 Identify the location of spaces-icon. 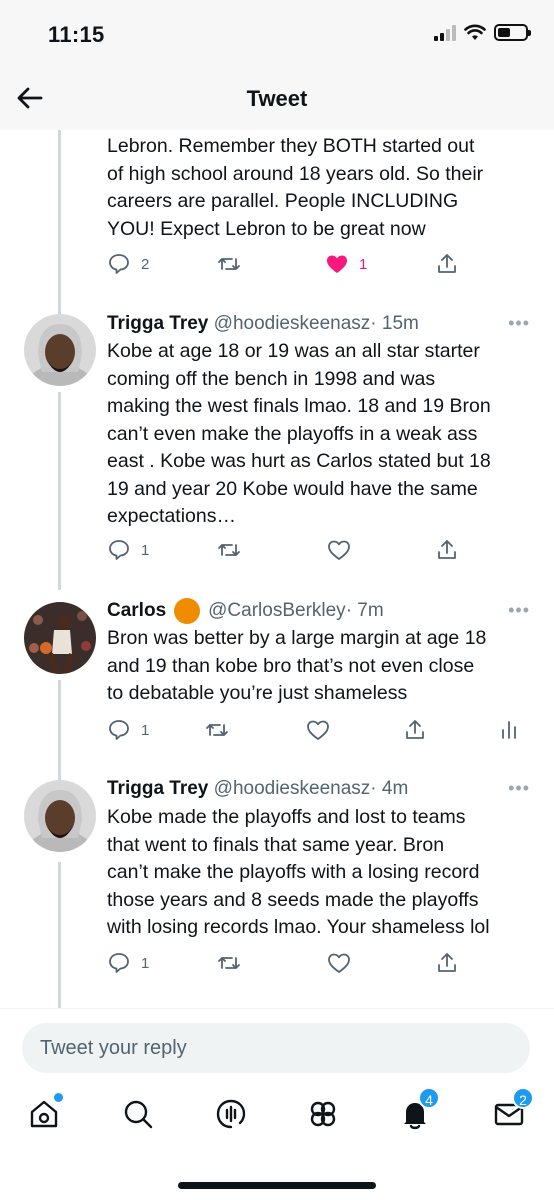
(231, 1114).